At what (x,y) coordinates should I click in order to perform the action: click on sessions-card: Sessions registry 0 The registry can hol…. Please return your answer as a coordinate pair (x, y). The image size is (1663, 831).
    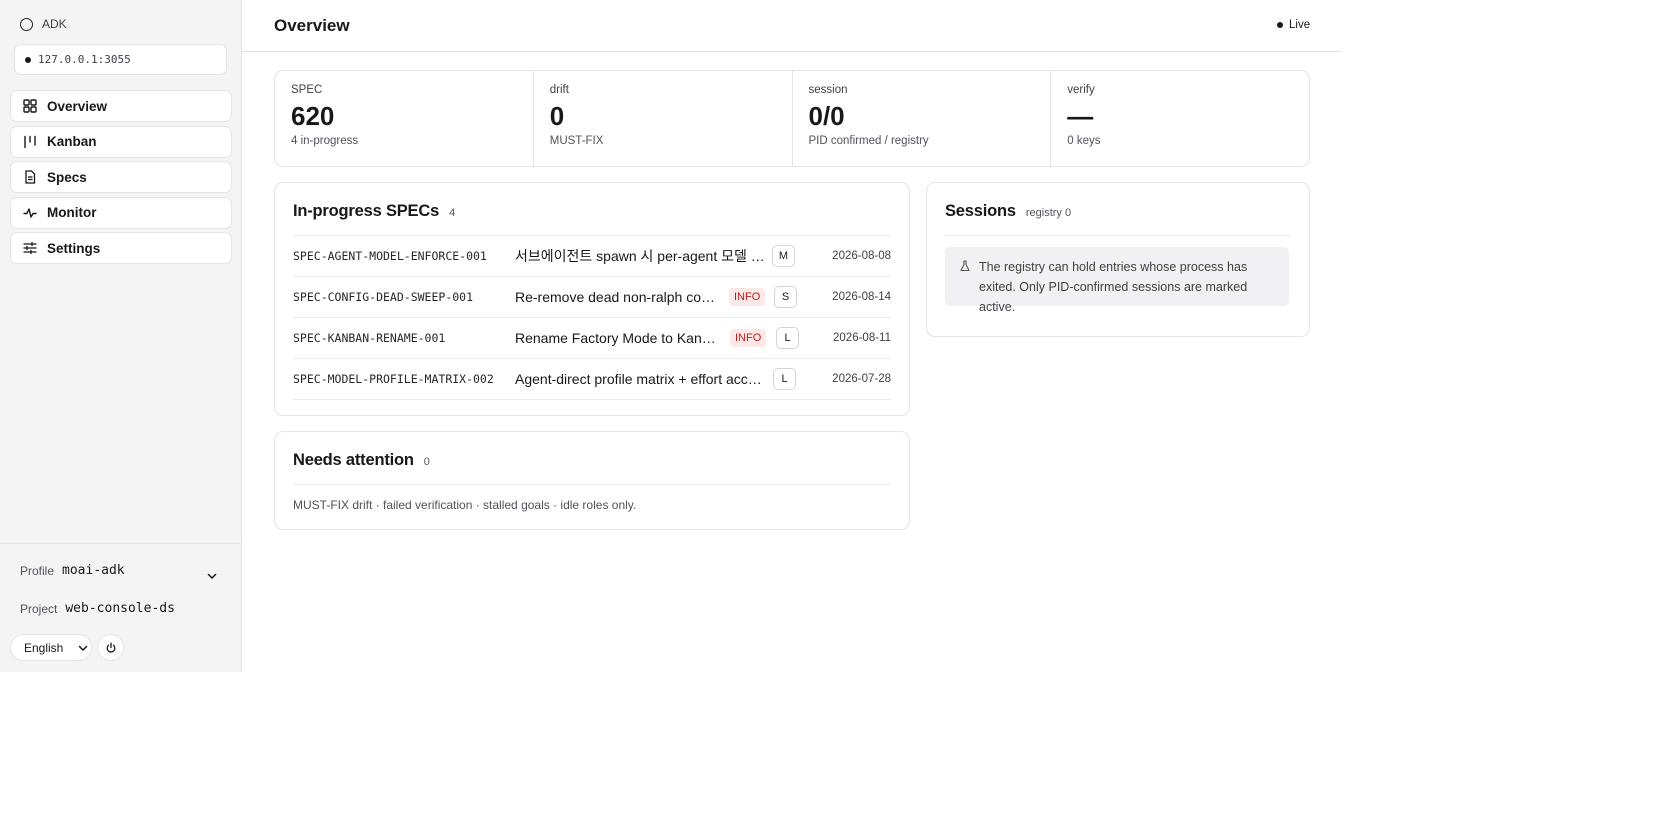
    Looking at the image, I should click on (1118, 259).